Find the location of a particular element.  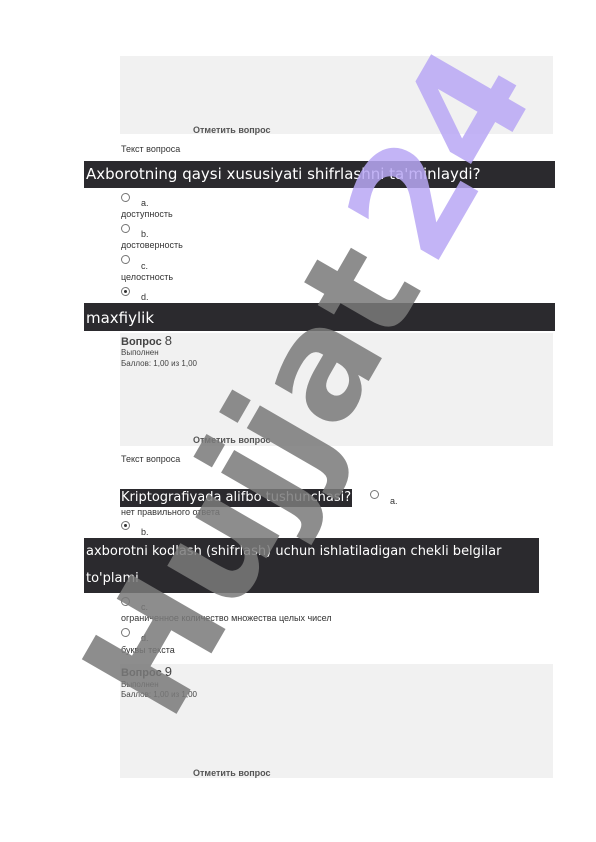

selected-answer-text: maxfiylik is located at coordinates (319, 317).